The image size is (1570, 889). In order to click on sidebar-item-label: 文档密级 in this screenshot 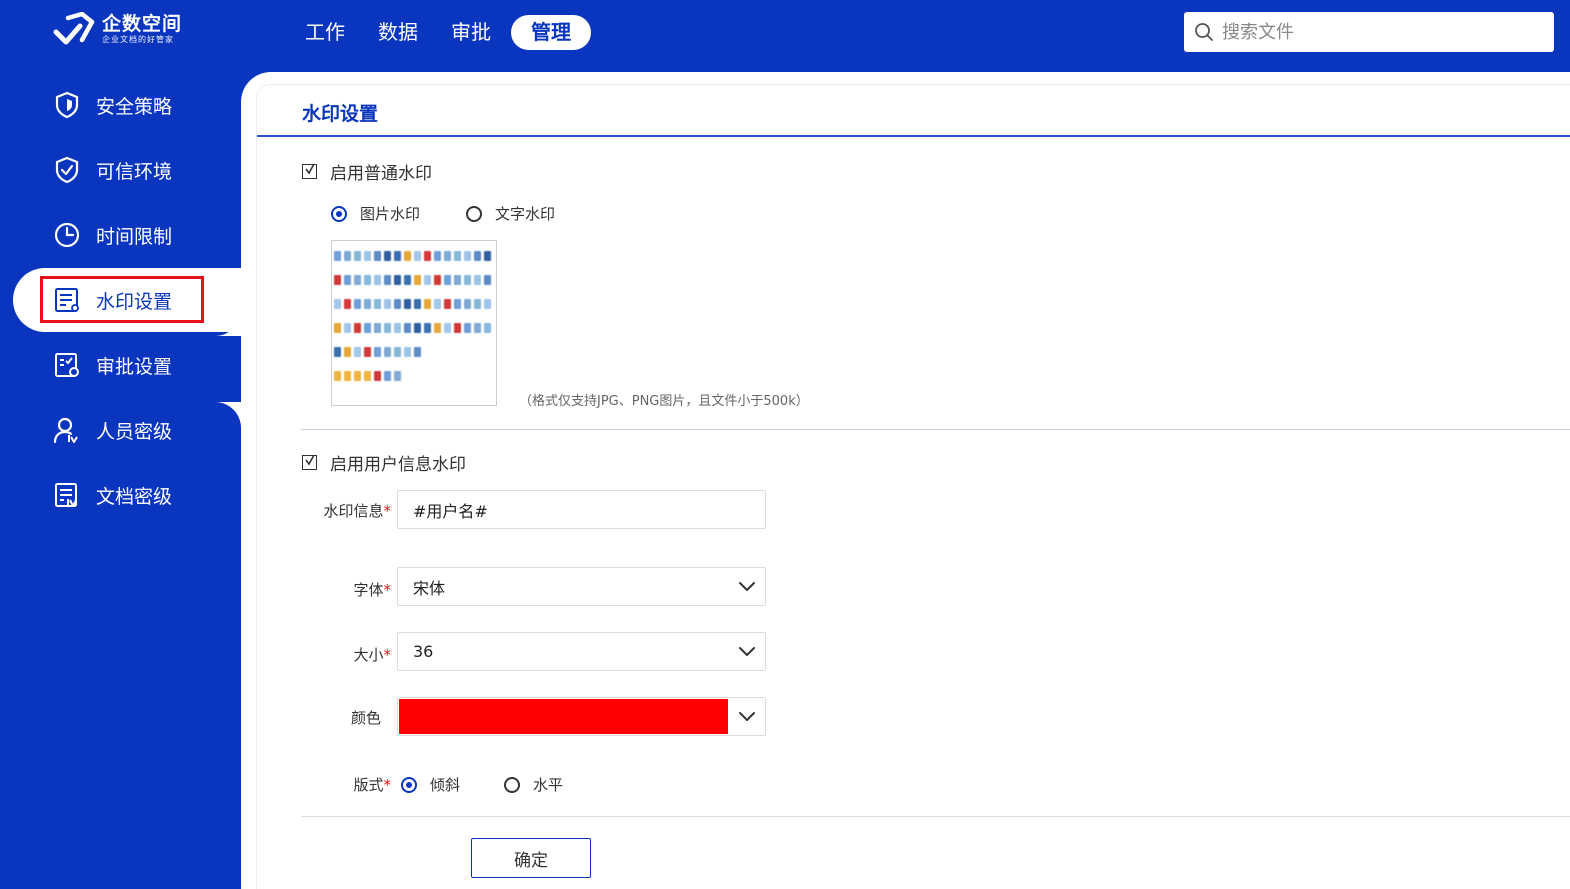, I will do `click(134, 496)`.